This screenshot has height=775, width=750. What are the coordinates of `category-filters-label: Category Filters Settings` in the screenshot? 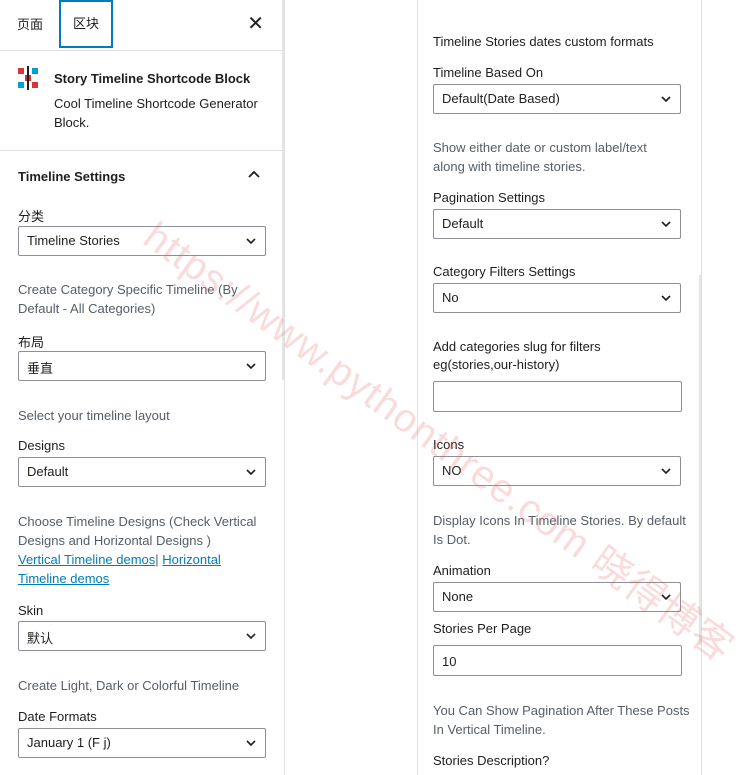 It's located at (504, 271).